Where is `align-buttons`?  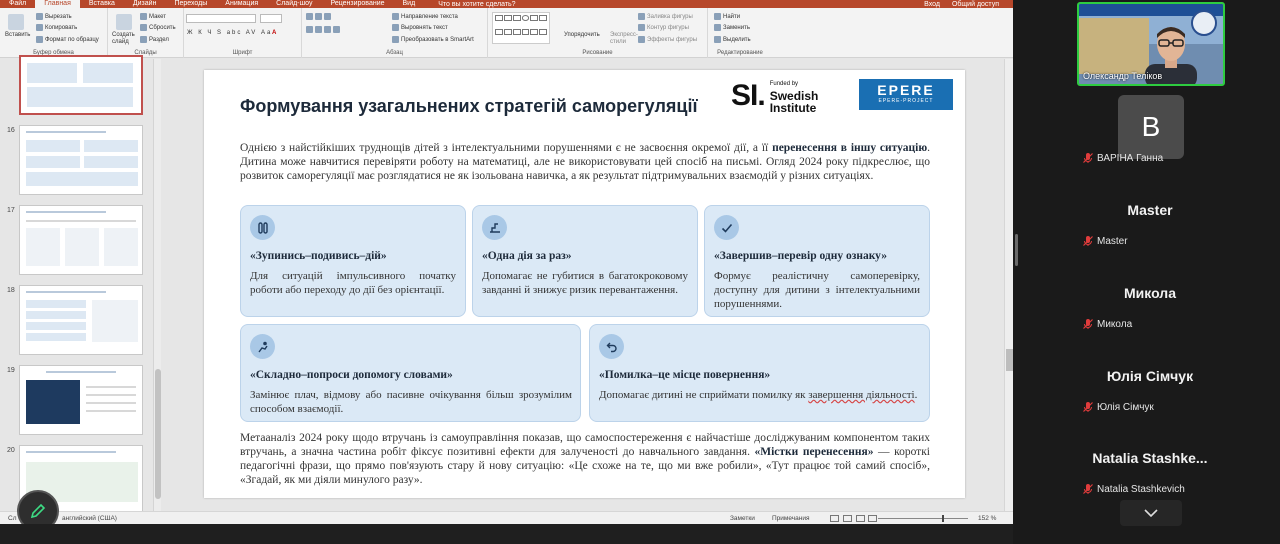 align-buttons is located at coordinates (323, 29).